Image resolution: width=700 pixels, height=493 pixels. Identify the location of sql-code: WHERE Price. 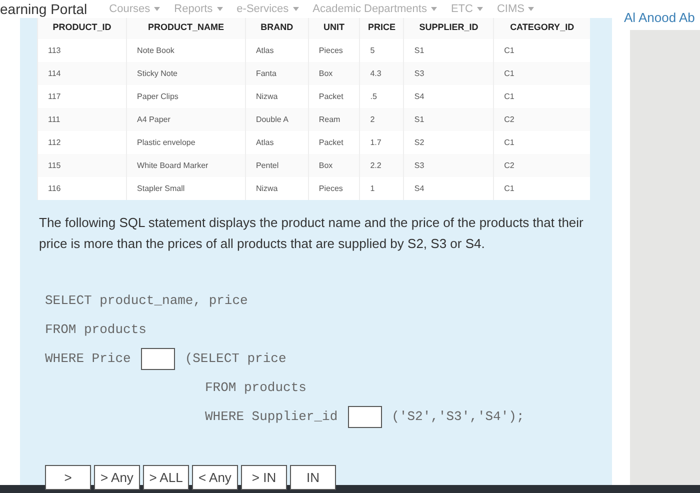
(88, 358).